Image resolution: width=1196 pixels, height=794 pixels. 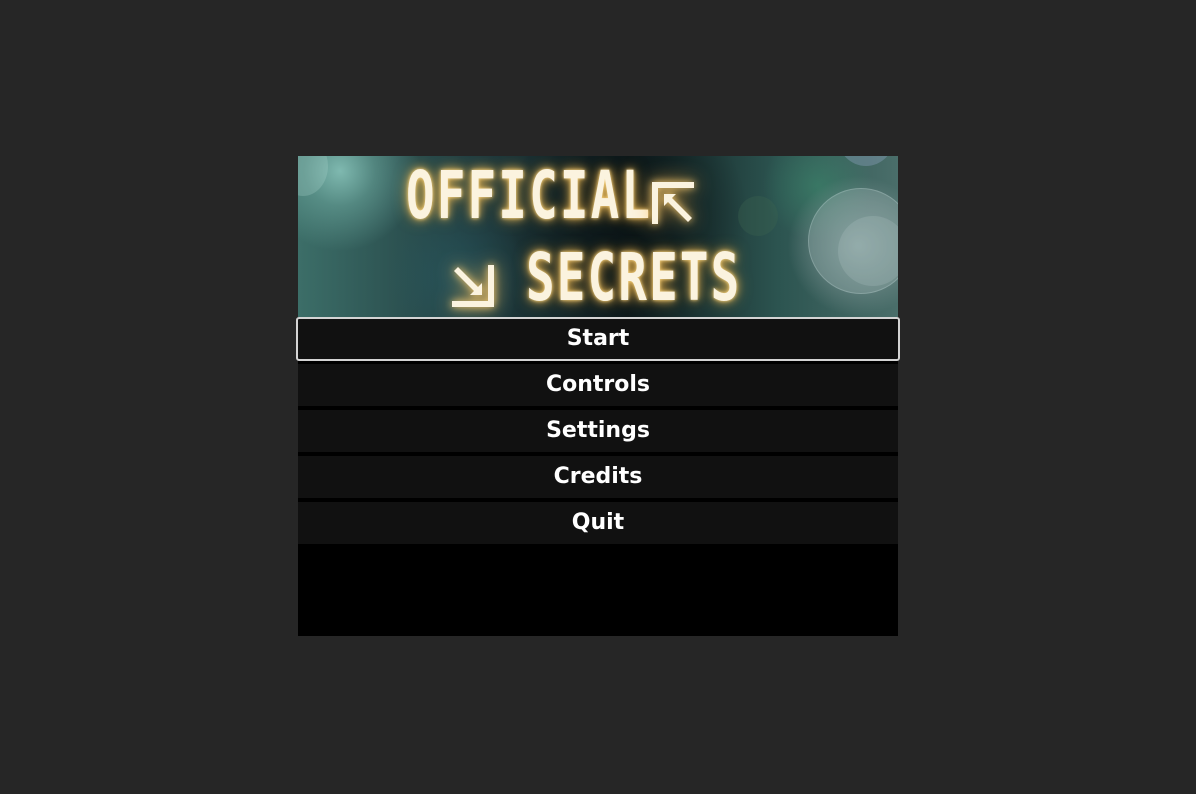 I want to click on arrow-up-left-icon, so click(x=673, y=203).